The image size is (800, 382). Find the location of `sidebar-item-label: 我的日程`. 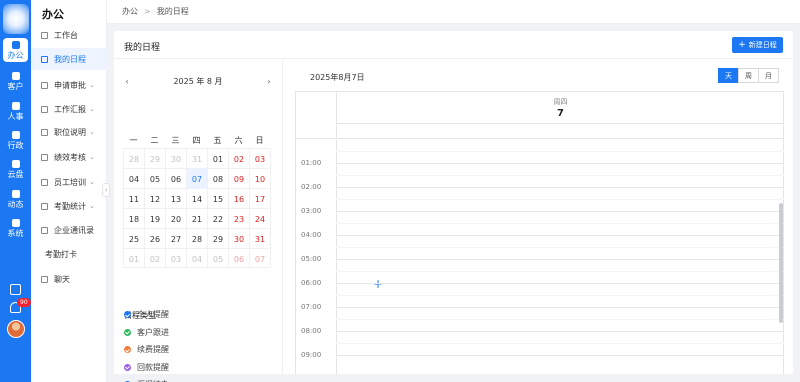

sidebar-item-label: 我的日程 is located at coordinates (70, 59).